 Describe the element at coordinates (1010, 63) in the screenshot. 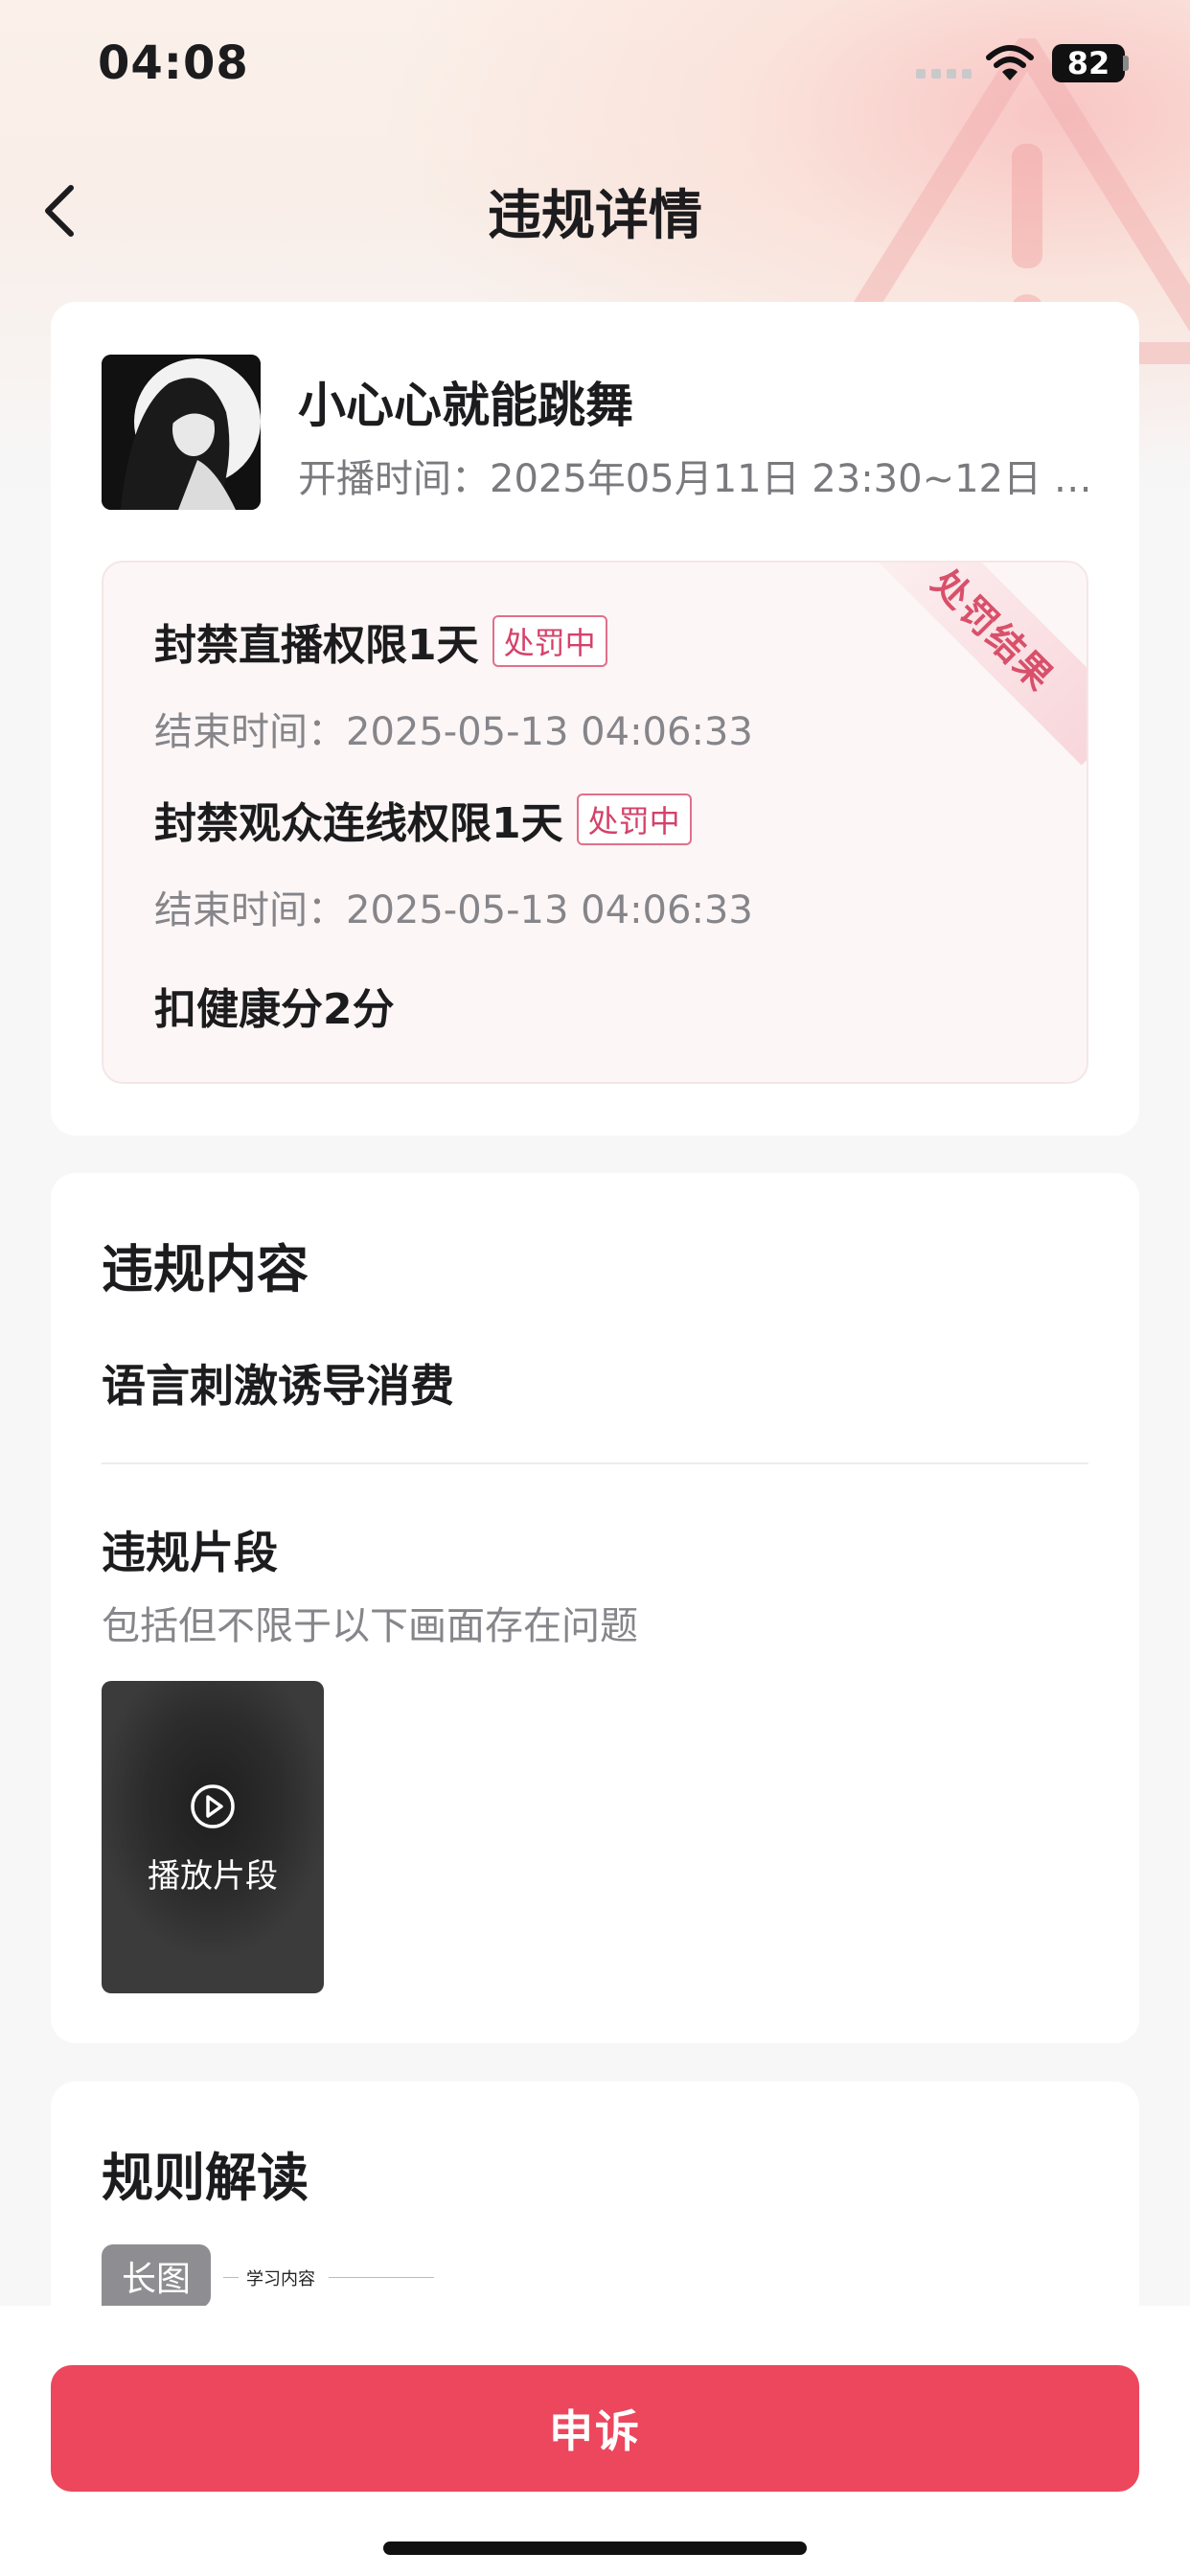

I see `wifi-icon` at that location.